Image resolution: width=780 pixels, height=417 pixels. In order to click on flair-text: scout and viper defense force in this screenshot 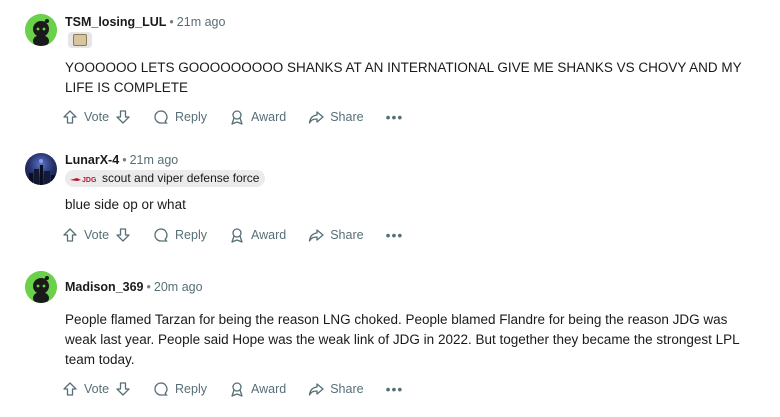, I will do `click(181, 178)`.